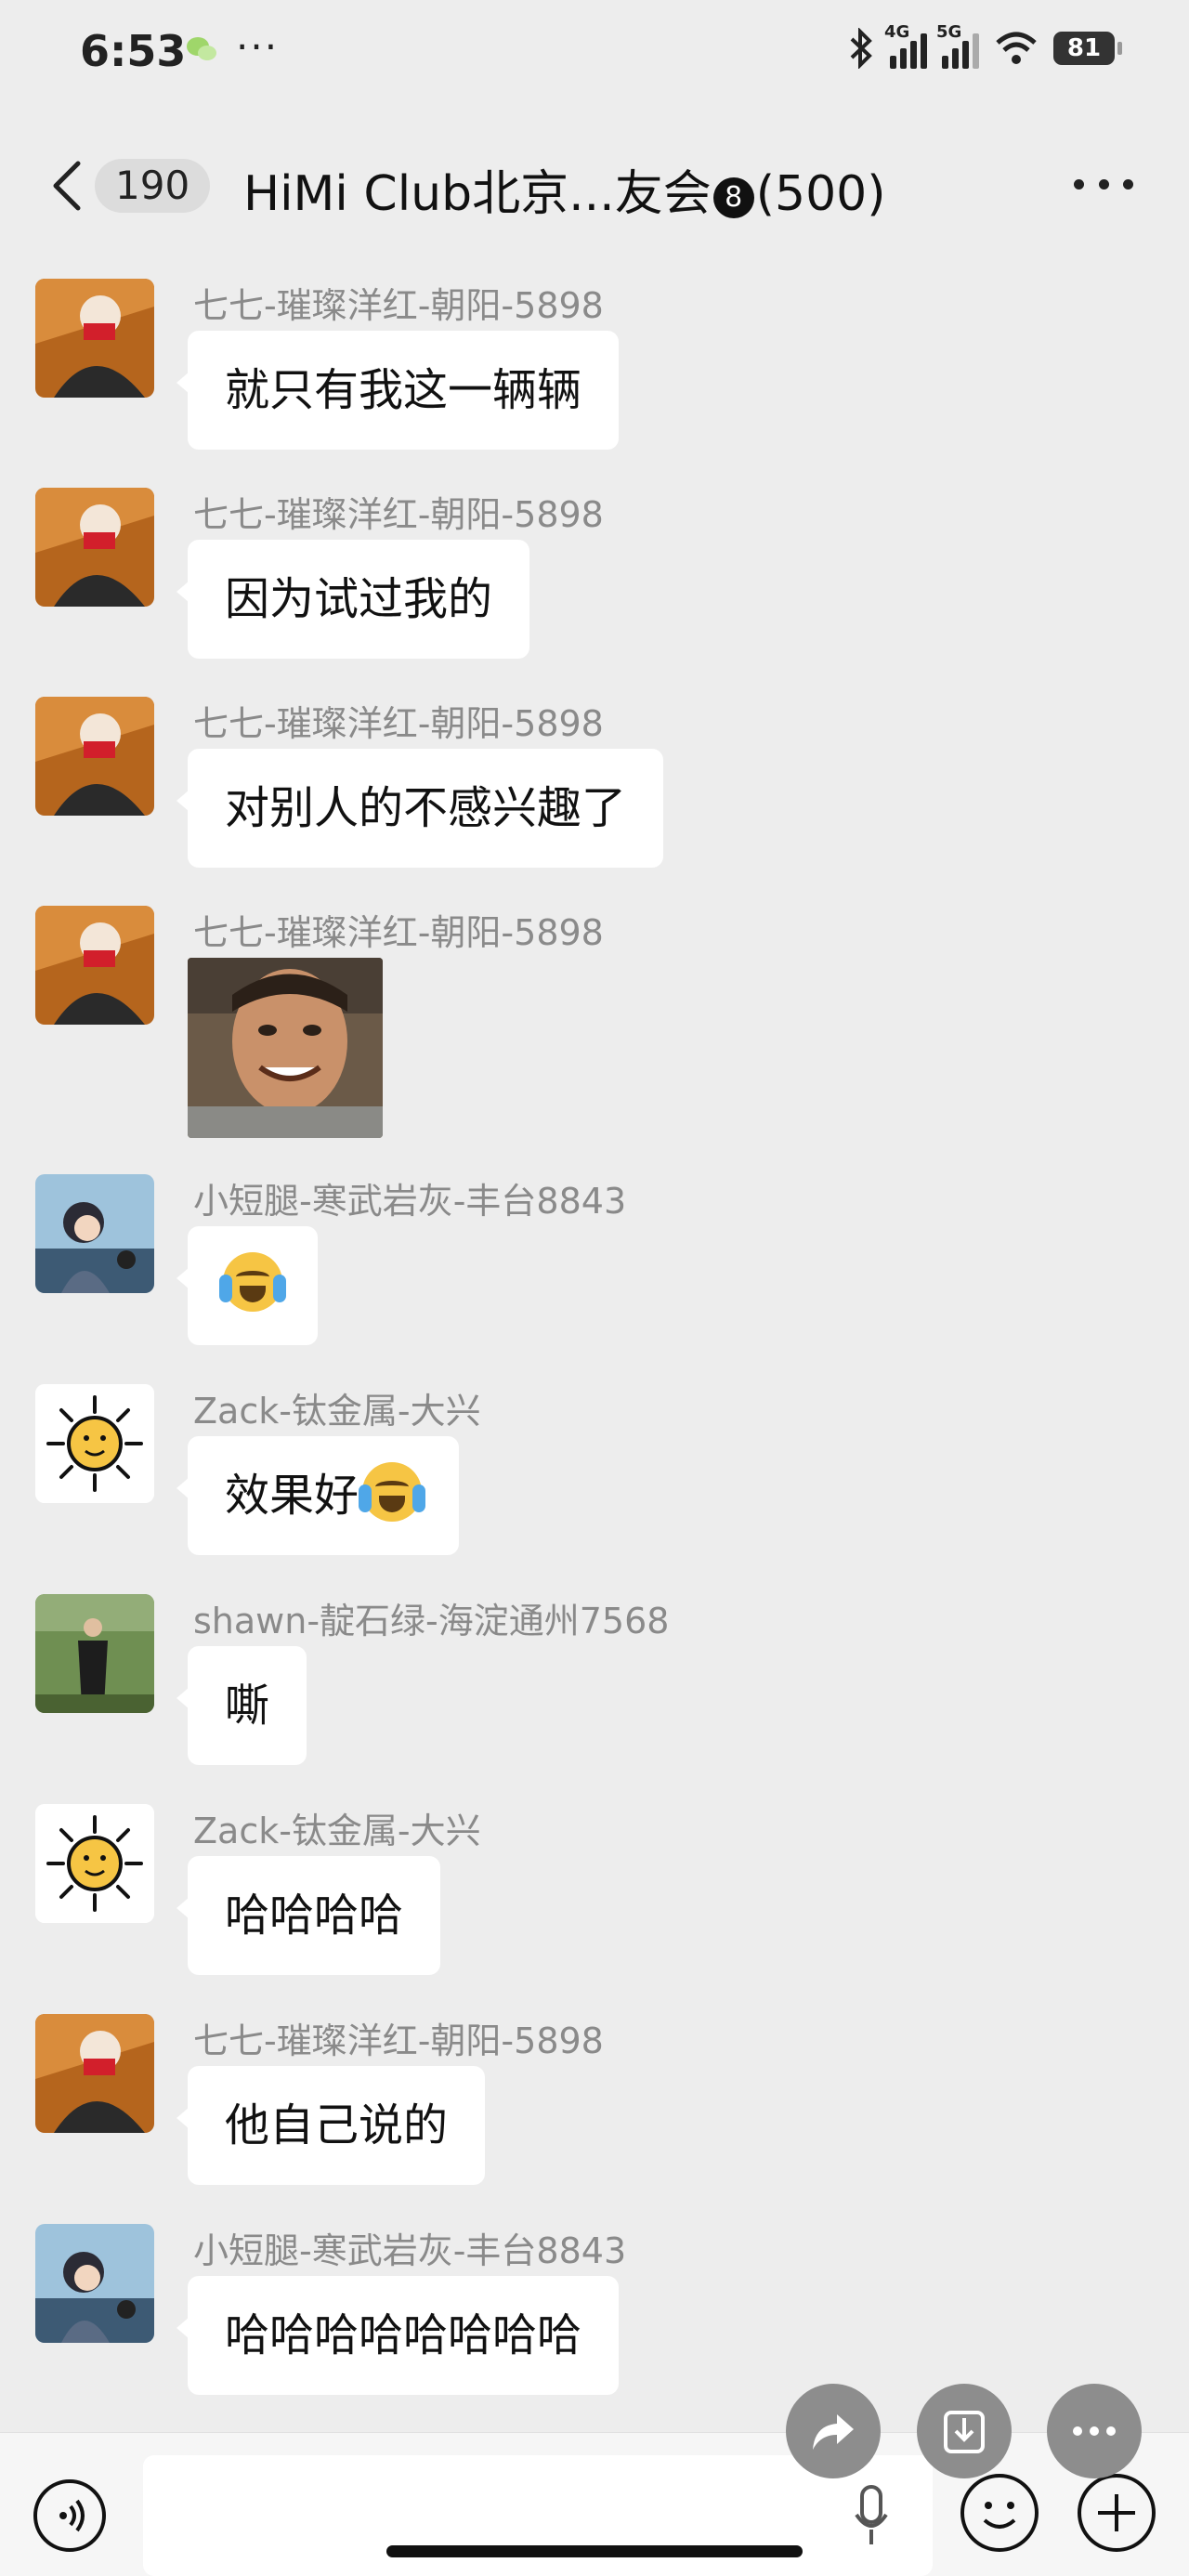 Image resolution: width=1189 pixels, height=2576 pixels. What do you see at coordinates (861, 48) in the screenshot?
I see `bluetooth-icon` at bounding box center [861, 48].